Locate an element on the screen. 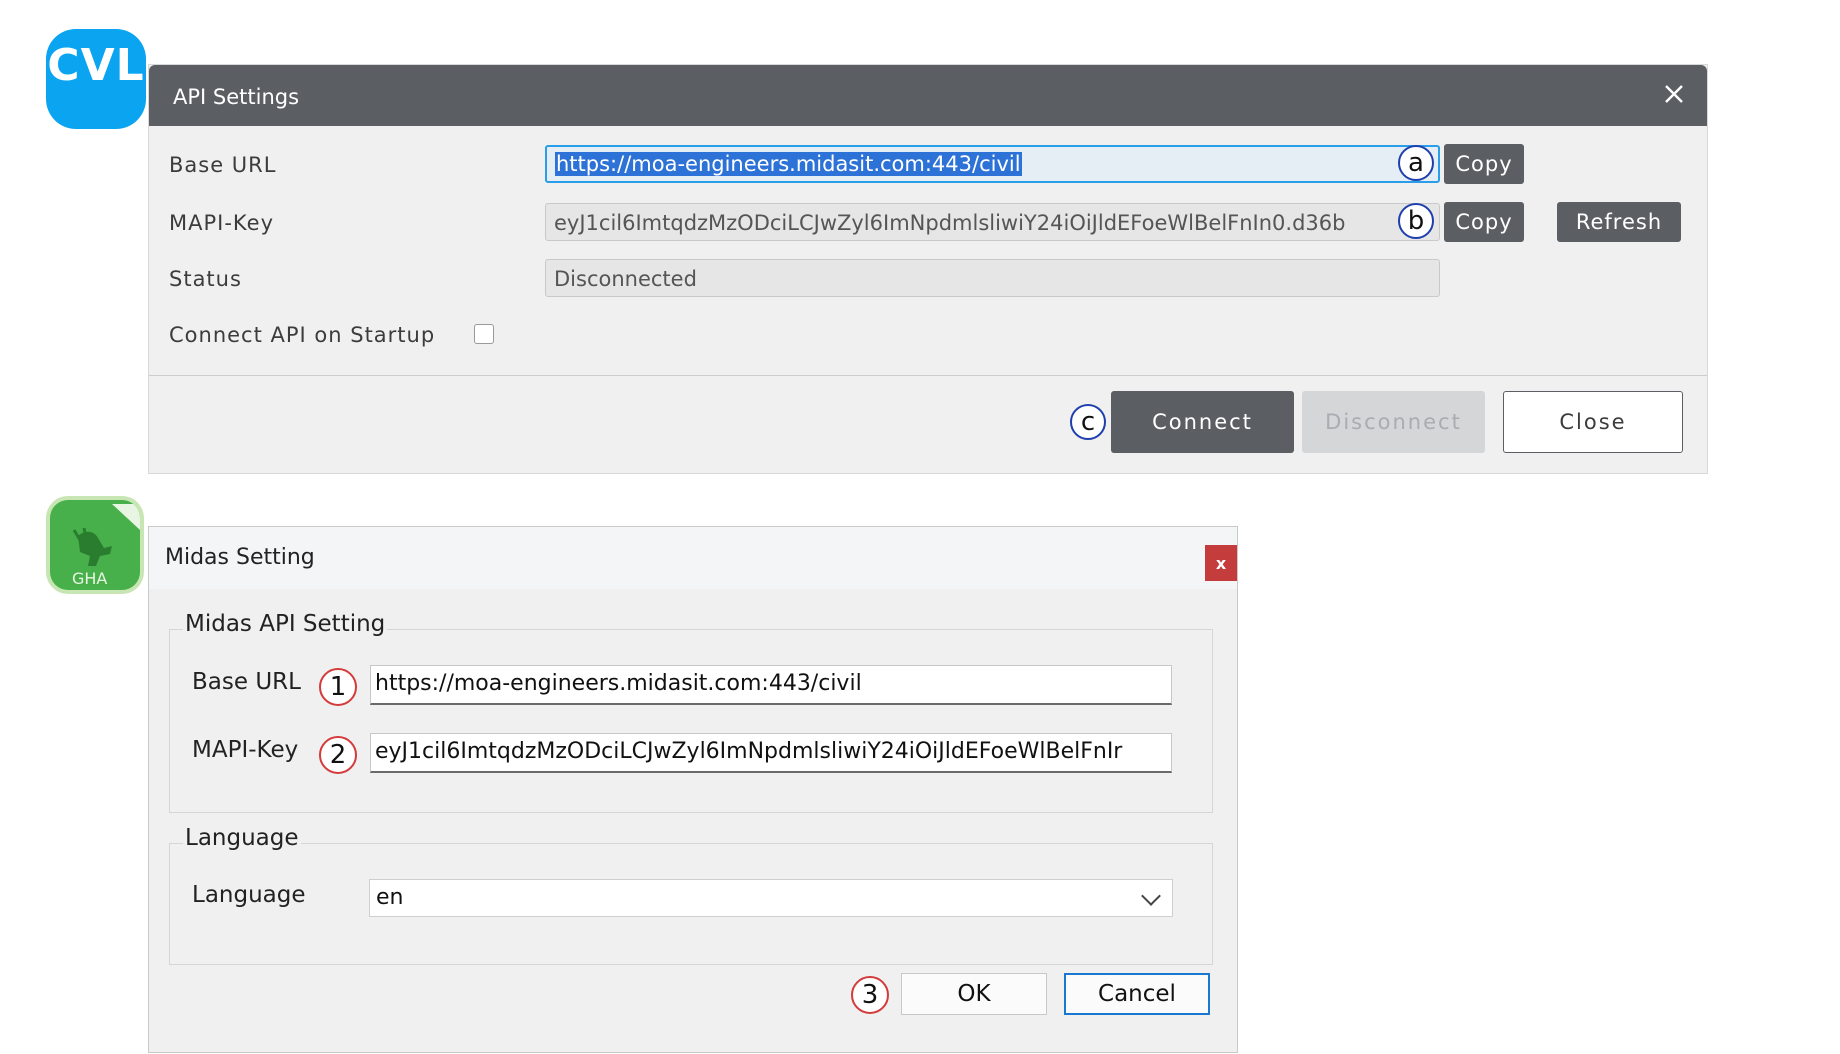 This screenshot has width=1840, height=1054. cvl-logo-text: CVL is located at coordinates (96, 65).